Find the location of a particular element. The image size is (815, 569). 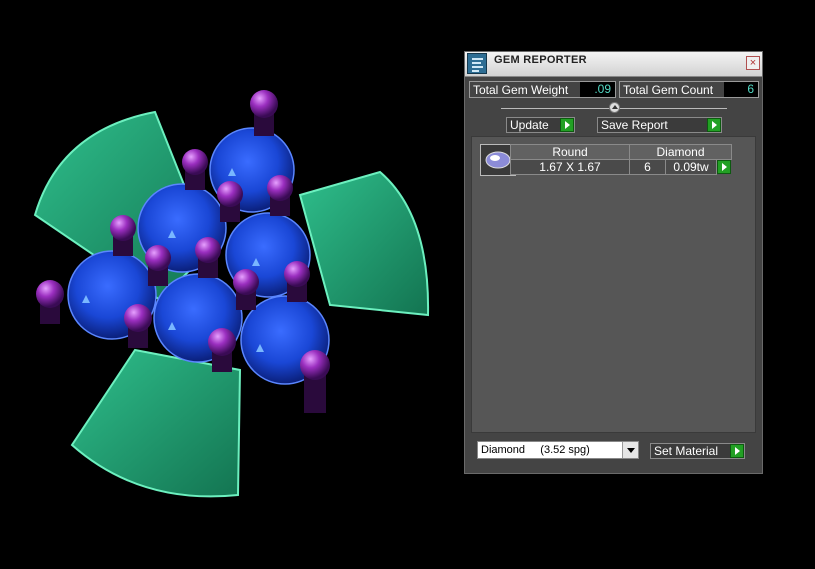

save-report-button: Save Report is located at coordinates (659, 125).